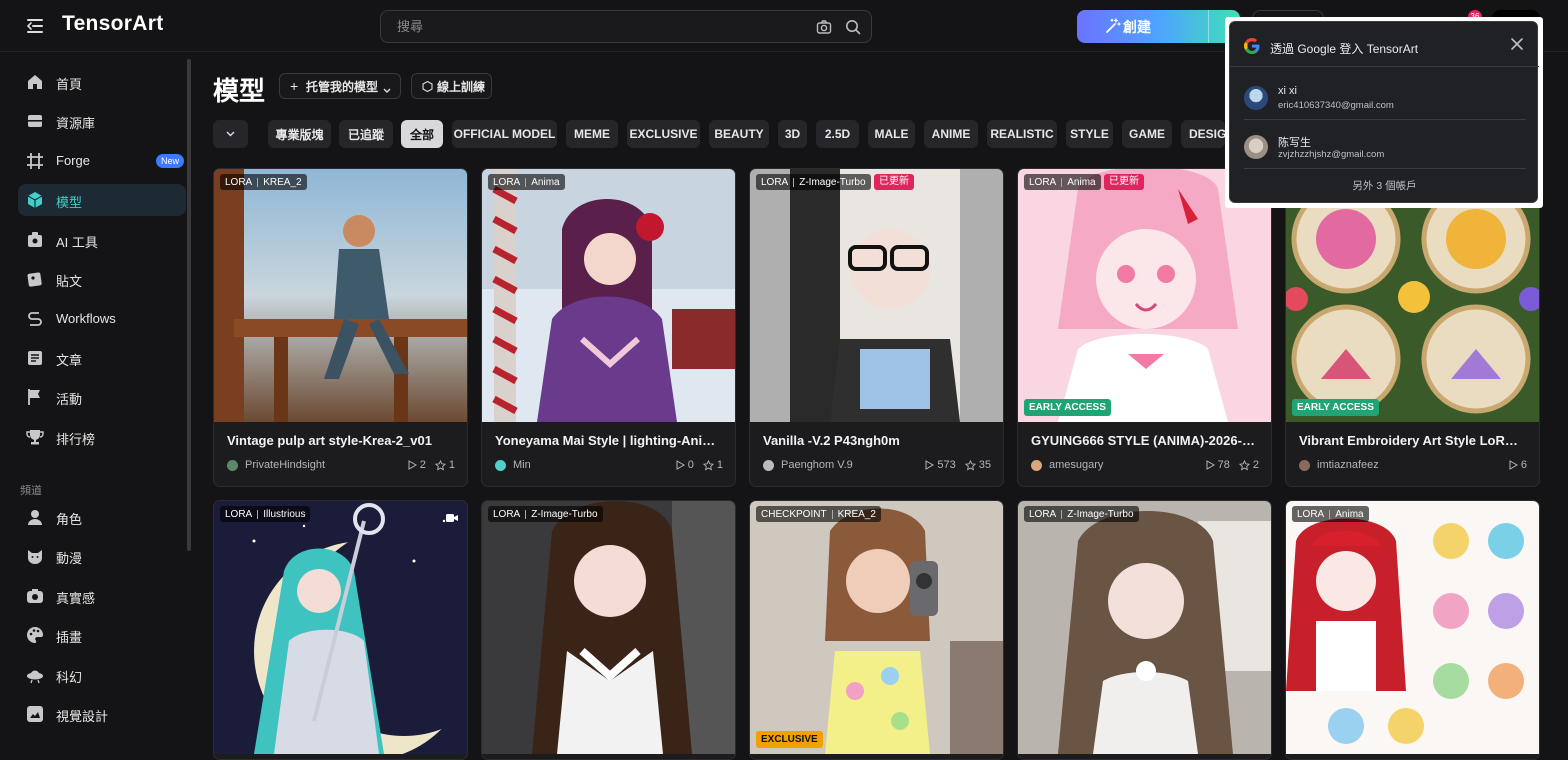  I want to click on sidebar-item-label: Workflows, so click(86, 318).